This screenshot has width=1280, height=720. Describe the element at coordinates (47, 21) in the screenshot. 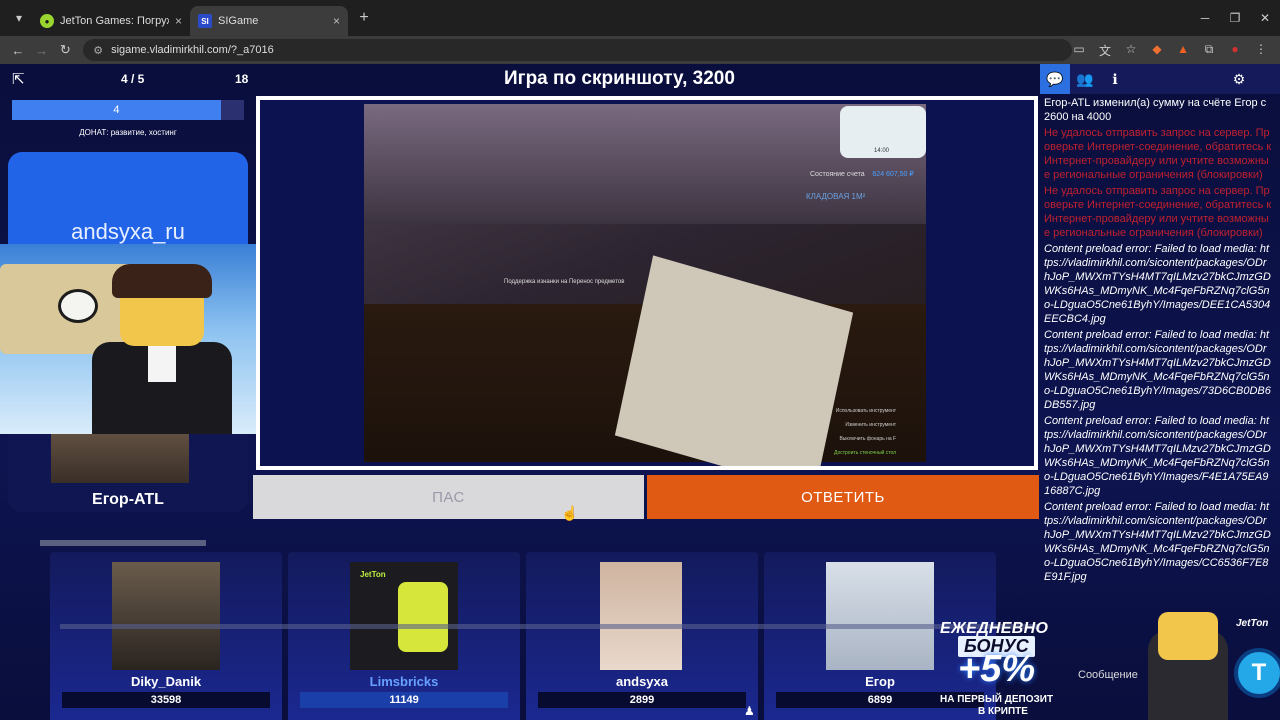

I see `jetton-icon: ●` at that location.